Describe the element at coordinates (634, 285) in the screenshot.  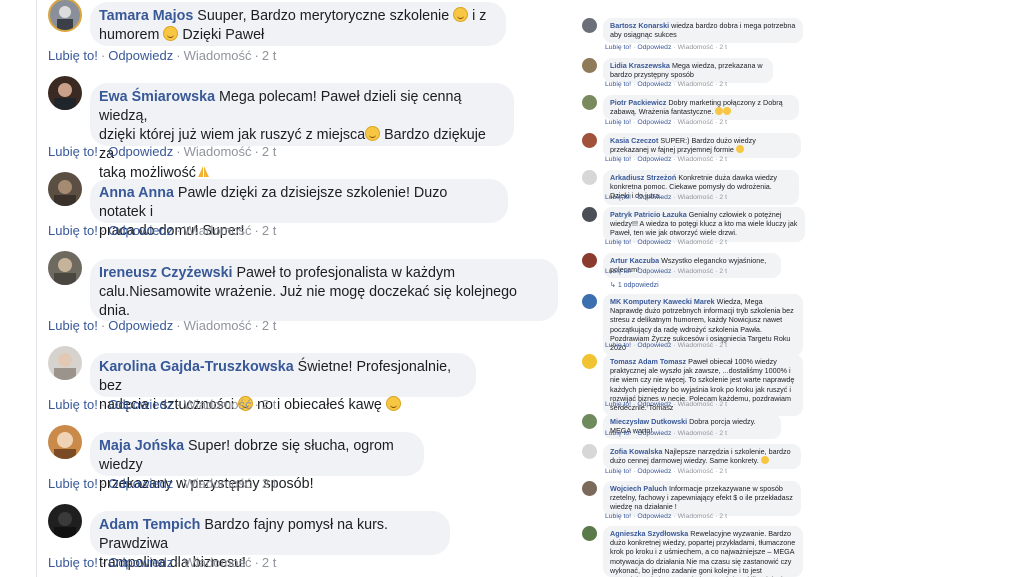
I see `view-replies-link: ↳ 1 odpowiedzi` at that location.